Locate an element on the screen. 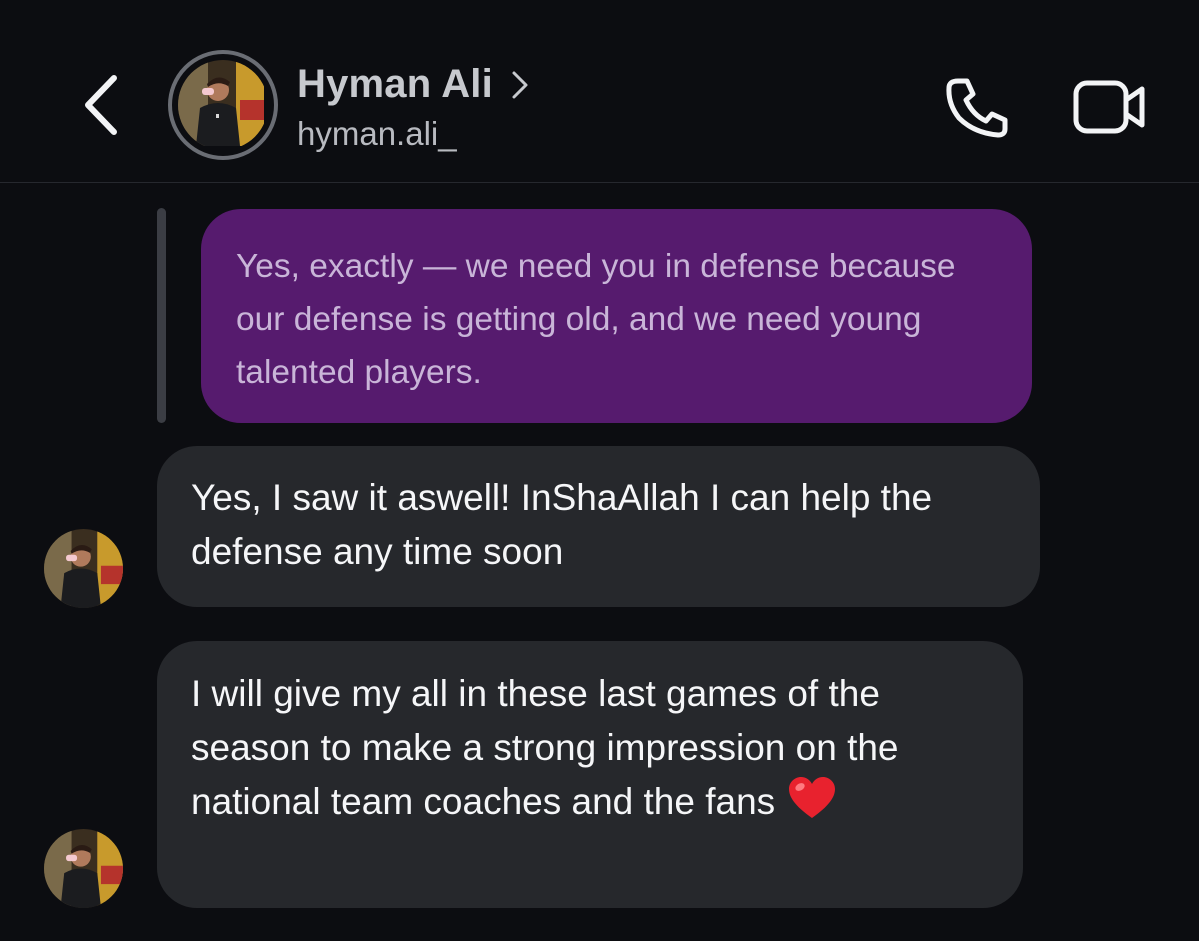 The height and width of the screenshot is (941, 1199). reply-indicator-bar is located at coordinates (161, 315).